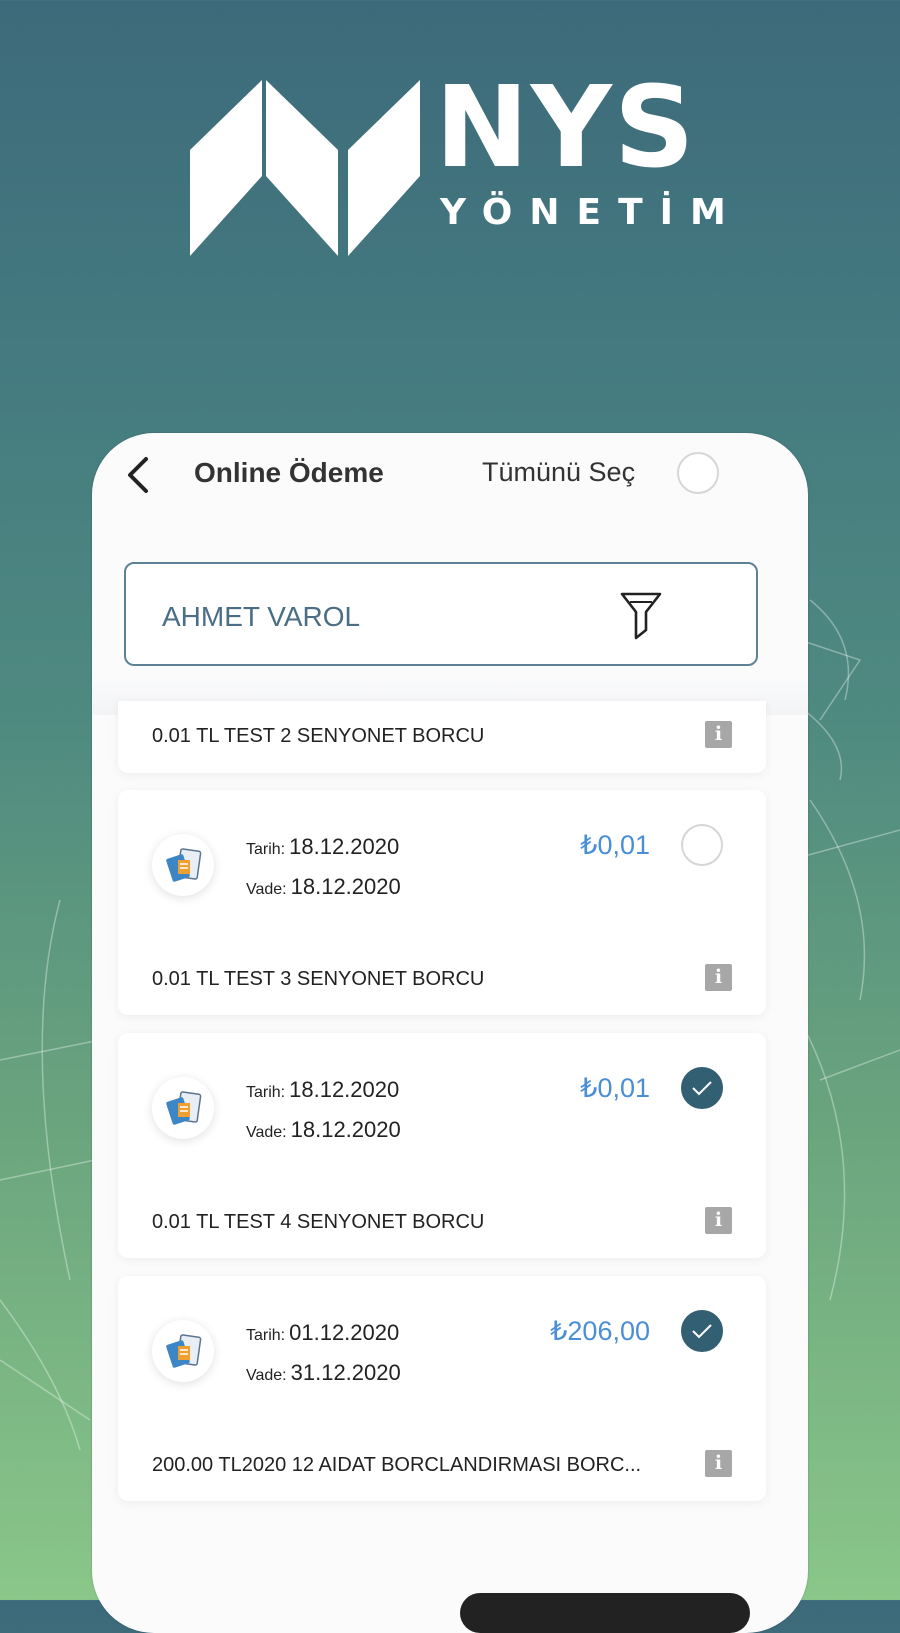  I want to click on select-all-label: Tümünü Seç, so click(558, 472).